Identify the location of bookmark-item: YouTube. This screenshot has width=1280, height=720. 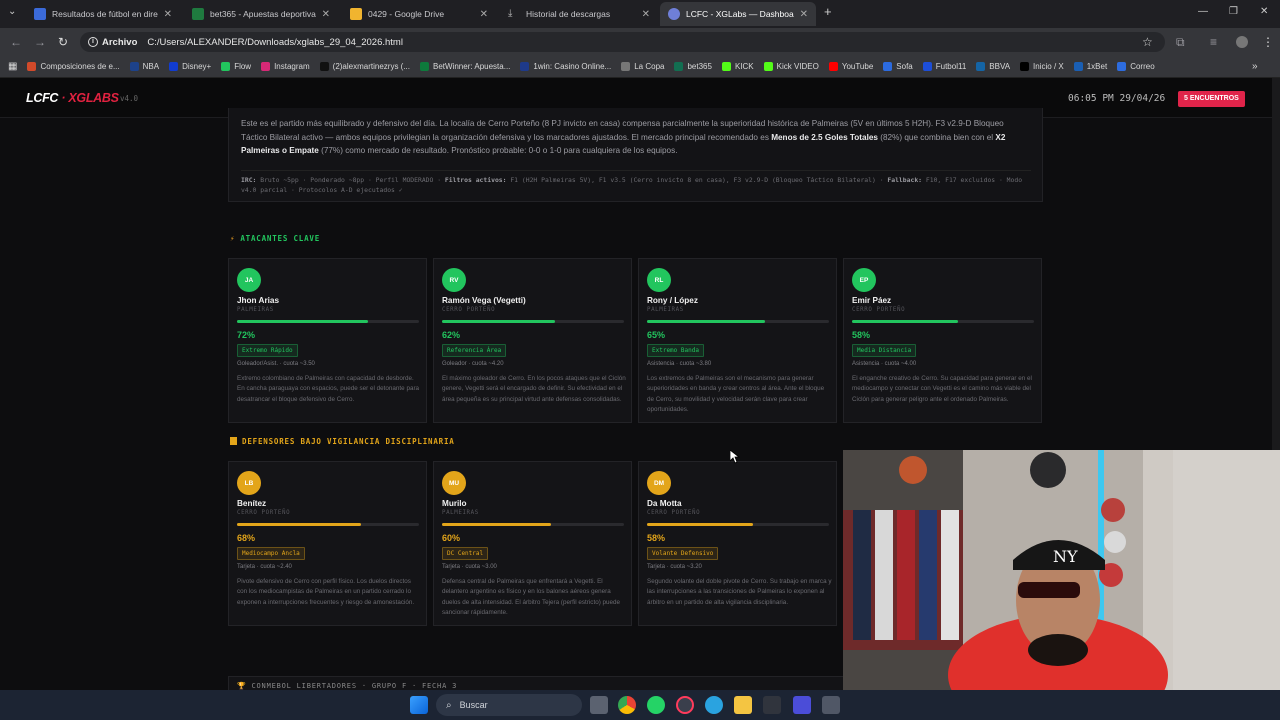
(850, 66).